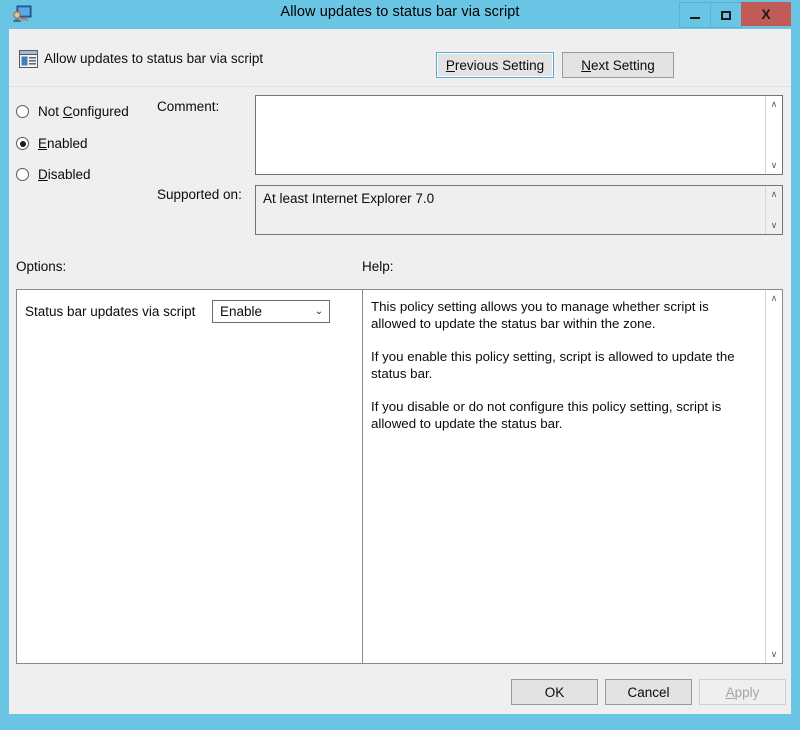 This screenshot has height=730, width=800. I want to click on setting-title: Allow updates to status bar via script, so click(154, 58).